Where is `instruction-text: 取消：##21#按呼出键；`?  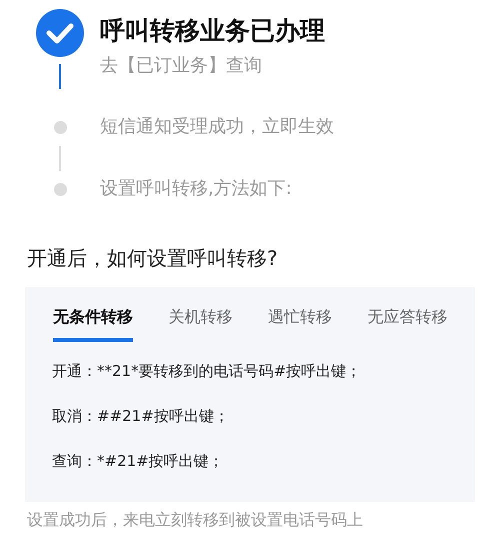 instruction-text: 取消：##21#按呼出键； is located at coordinates (141, 416).